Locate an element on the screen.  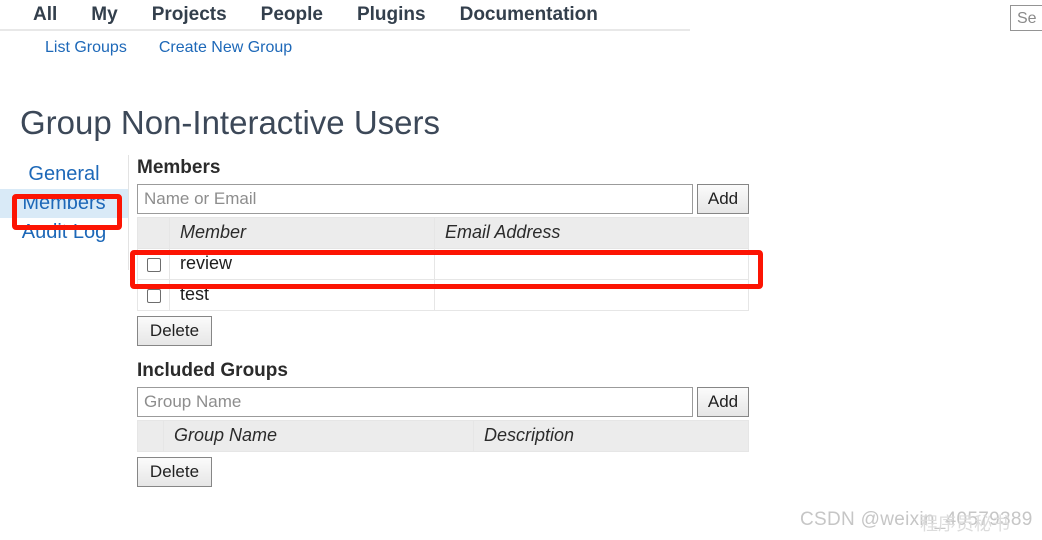
nav-item-my: My is located at coordinates (104, 14).